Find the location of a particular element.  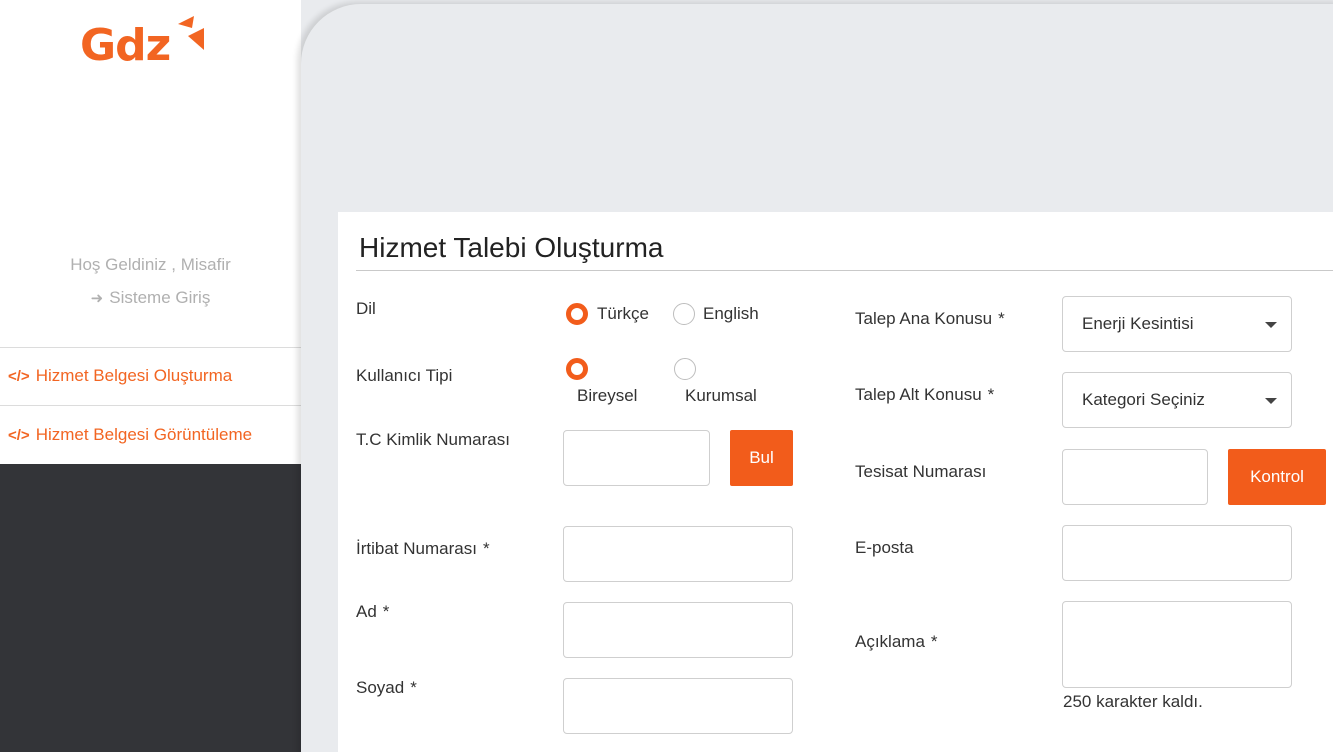

check-button: Kontrol is located at coordinates (1277, 477).